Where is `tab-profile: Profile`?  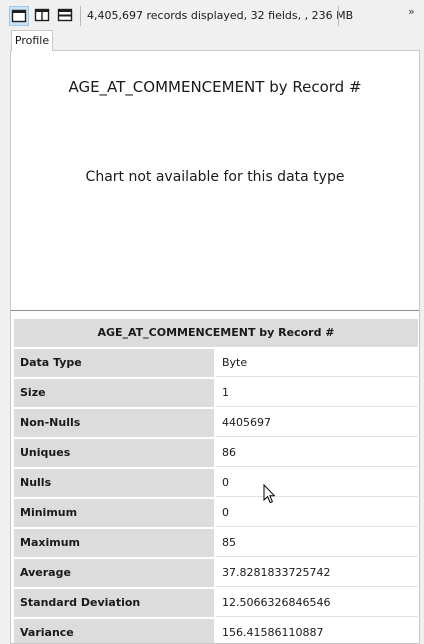
tab-profile: Profile is located at coordinates (32, 40).